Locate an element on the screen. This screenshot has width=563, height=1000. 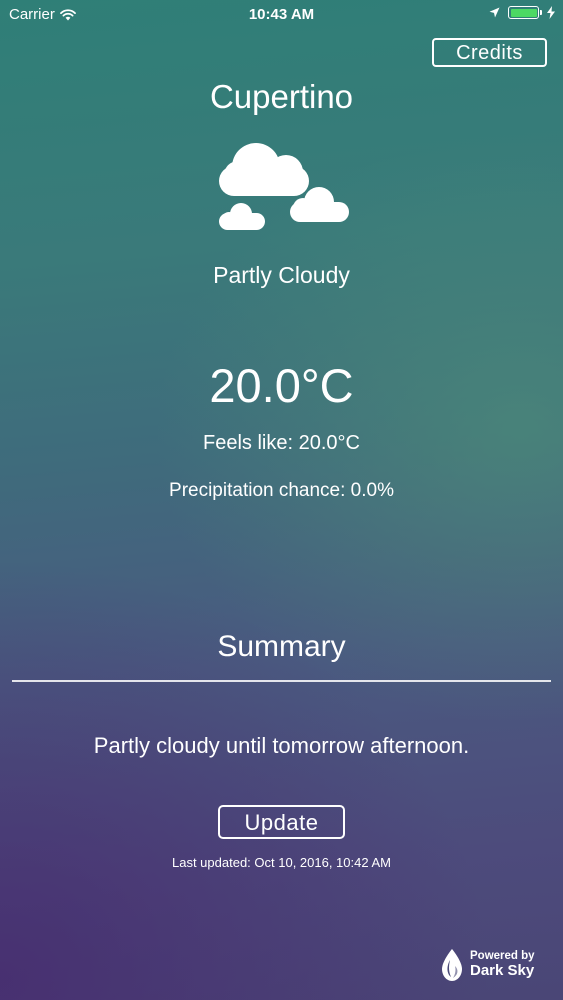
update-button: Update is located at coordinates (281, 822).